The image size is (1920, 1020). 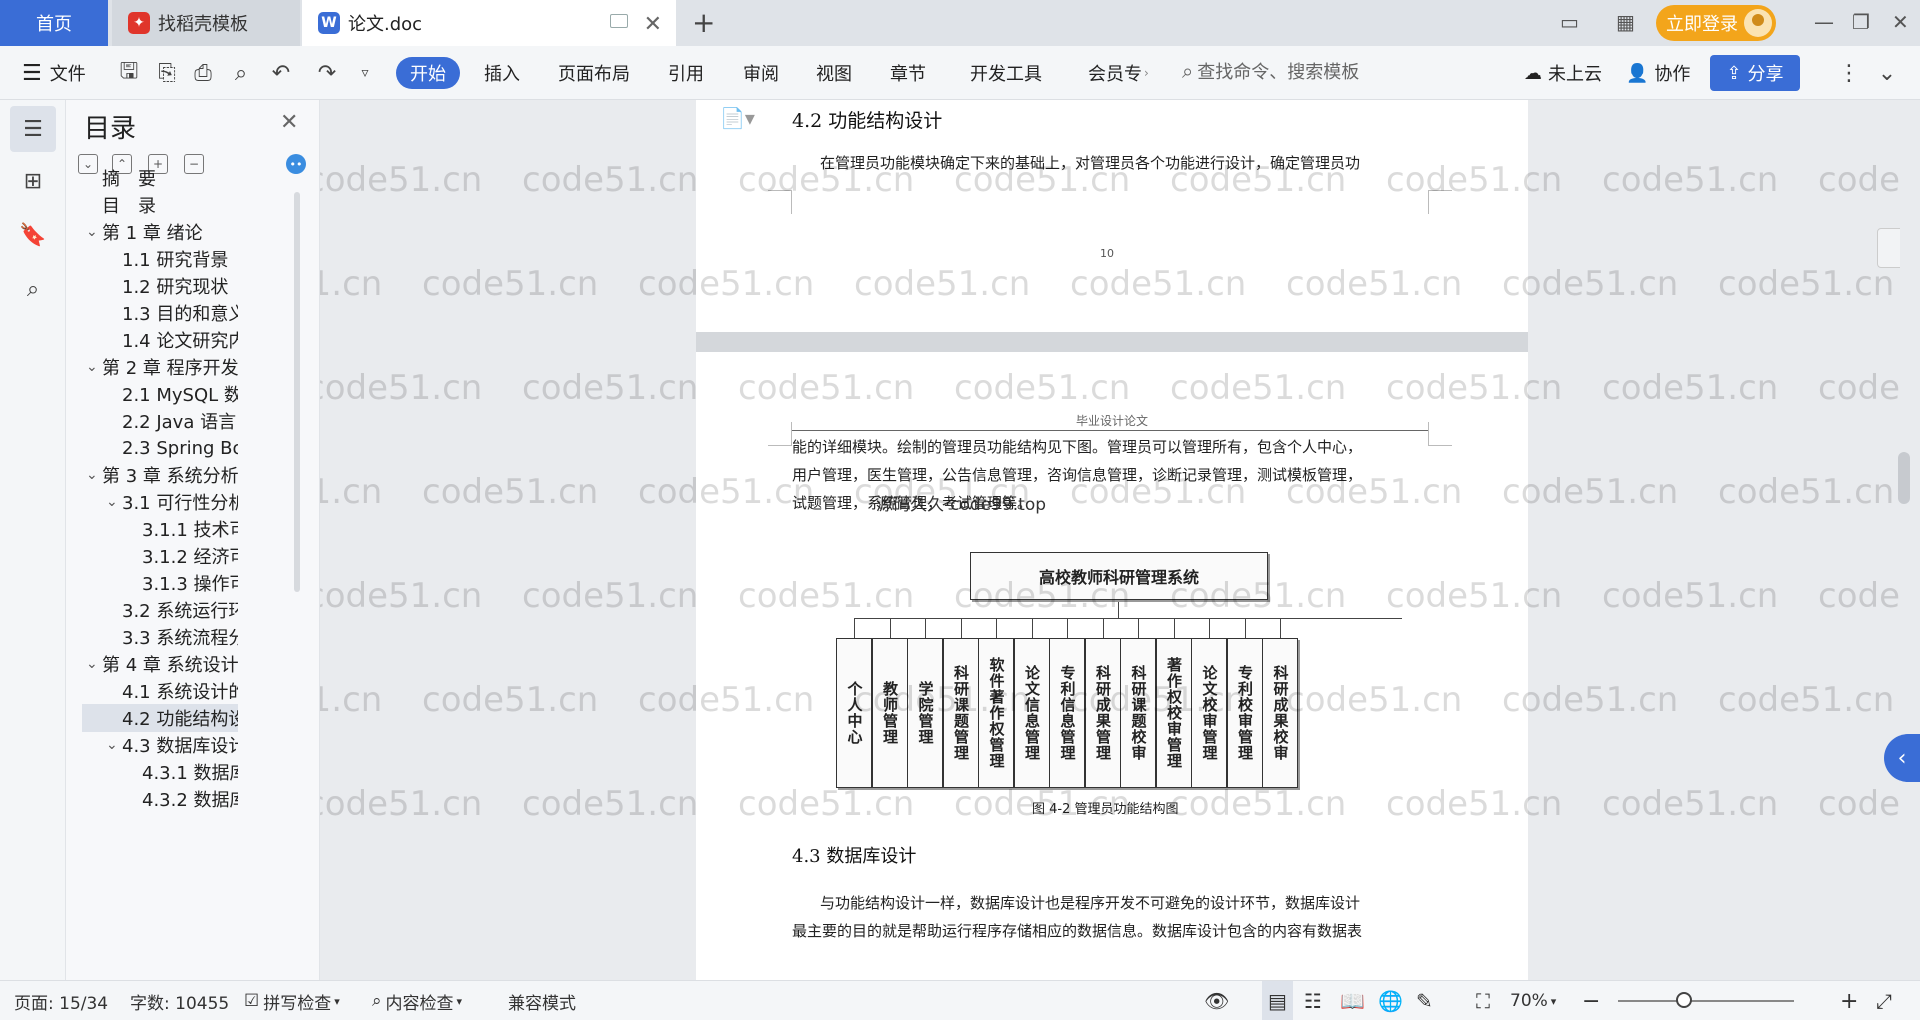 What do you see at coordinates (1424, 1000) in the screenshot?
I see `pen-icon: ✎` at bounding box center [1424, 1000].